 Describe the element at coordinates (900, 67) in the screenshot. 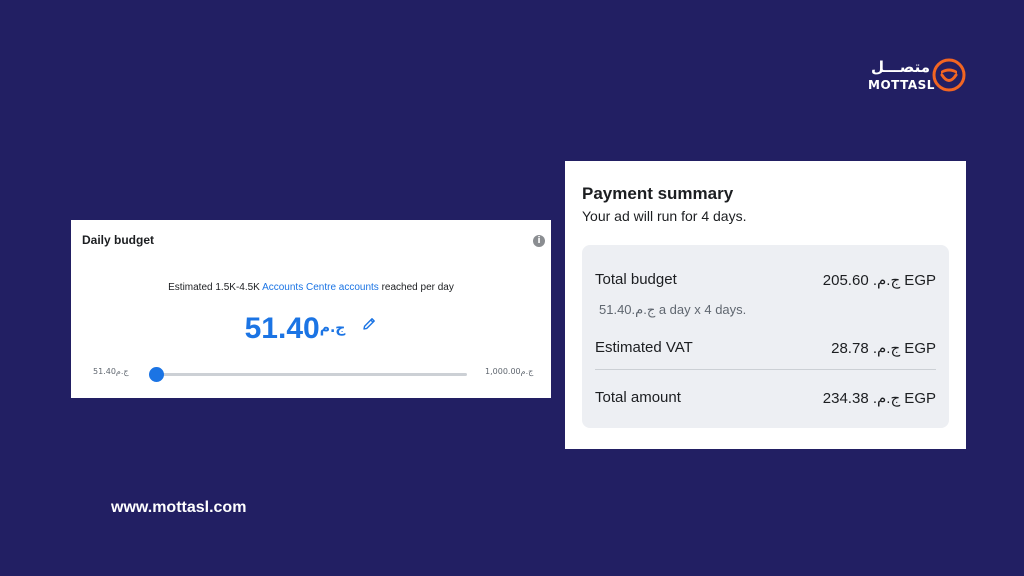

I see `logo-arabic-text: متصـــل` at that location.